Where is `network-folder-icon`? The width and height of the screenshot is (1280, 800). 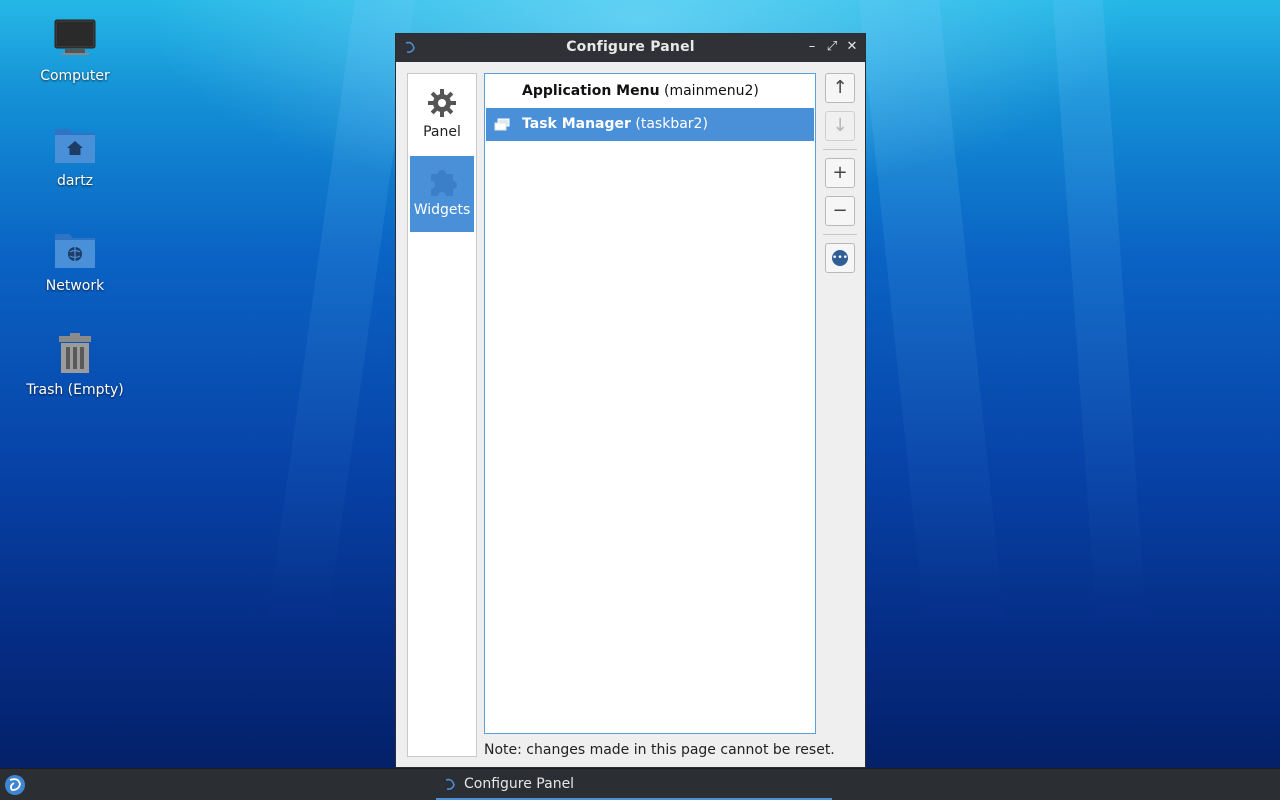 network-folder-icon is located at coordinates (75, 251).